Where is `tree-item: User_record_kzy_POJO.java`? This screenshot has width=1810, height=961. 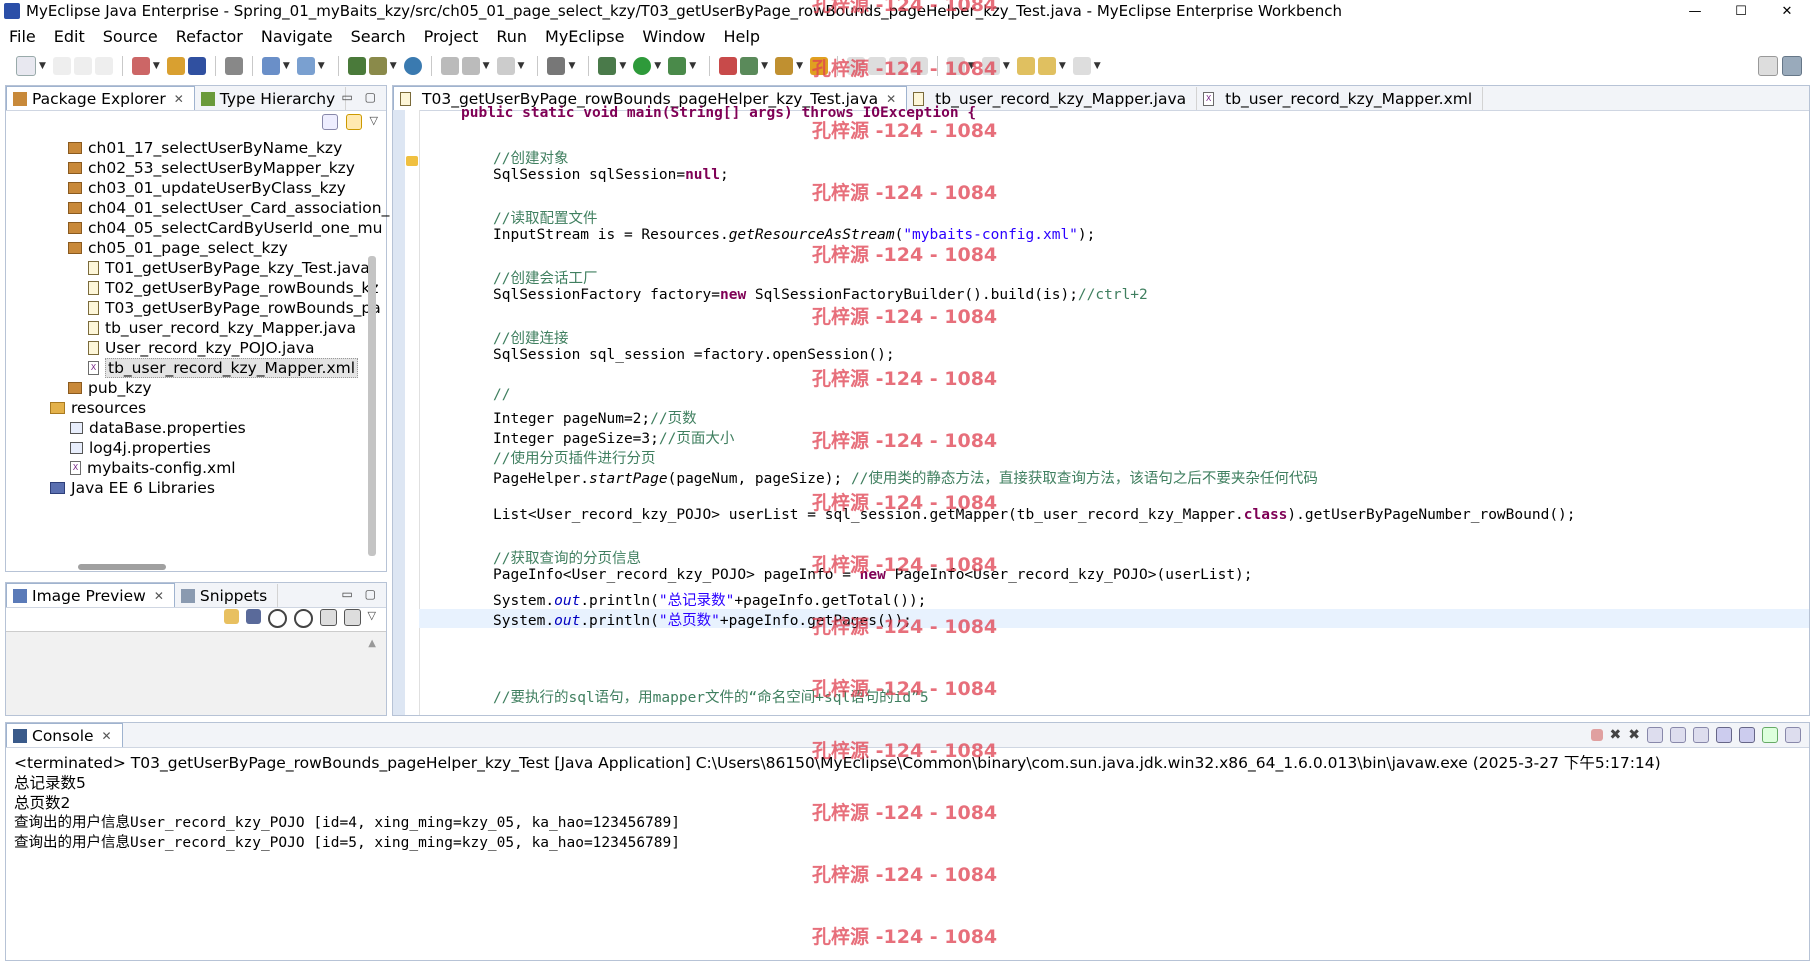
tree-item: User_record_kzy_POJO.java is located at coordinates (201, 348).